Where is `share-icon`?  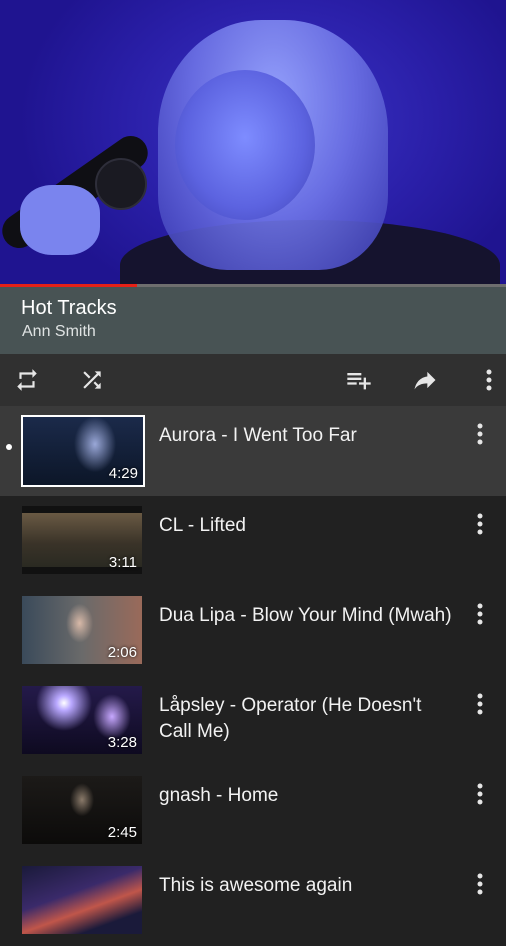
share-icon is located at coordinates (425, 380).